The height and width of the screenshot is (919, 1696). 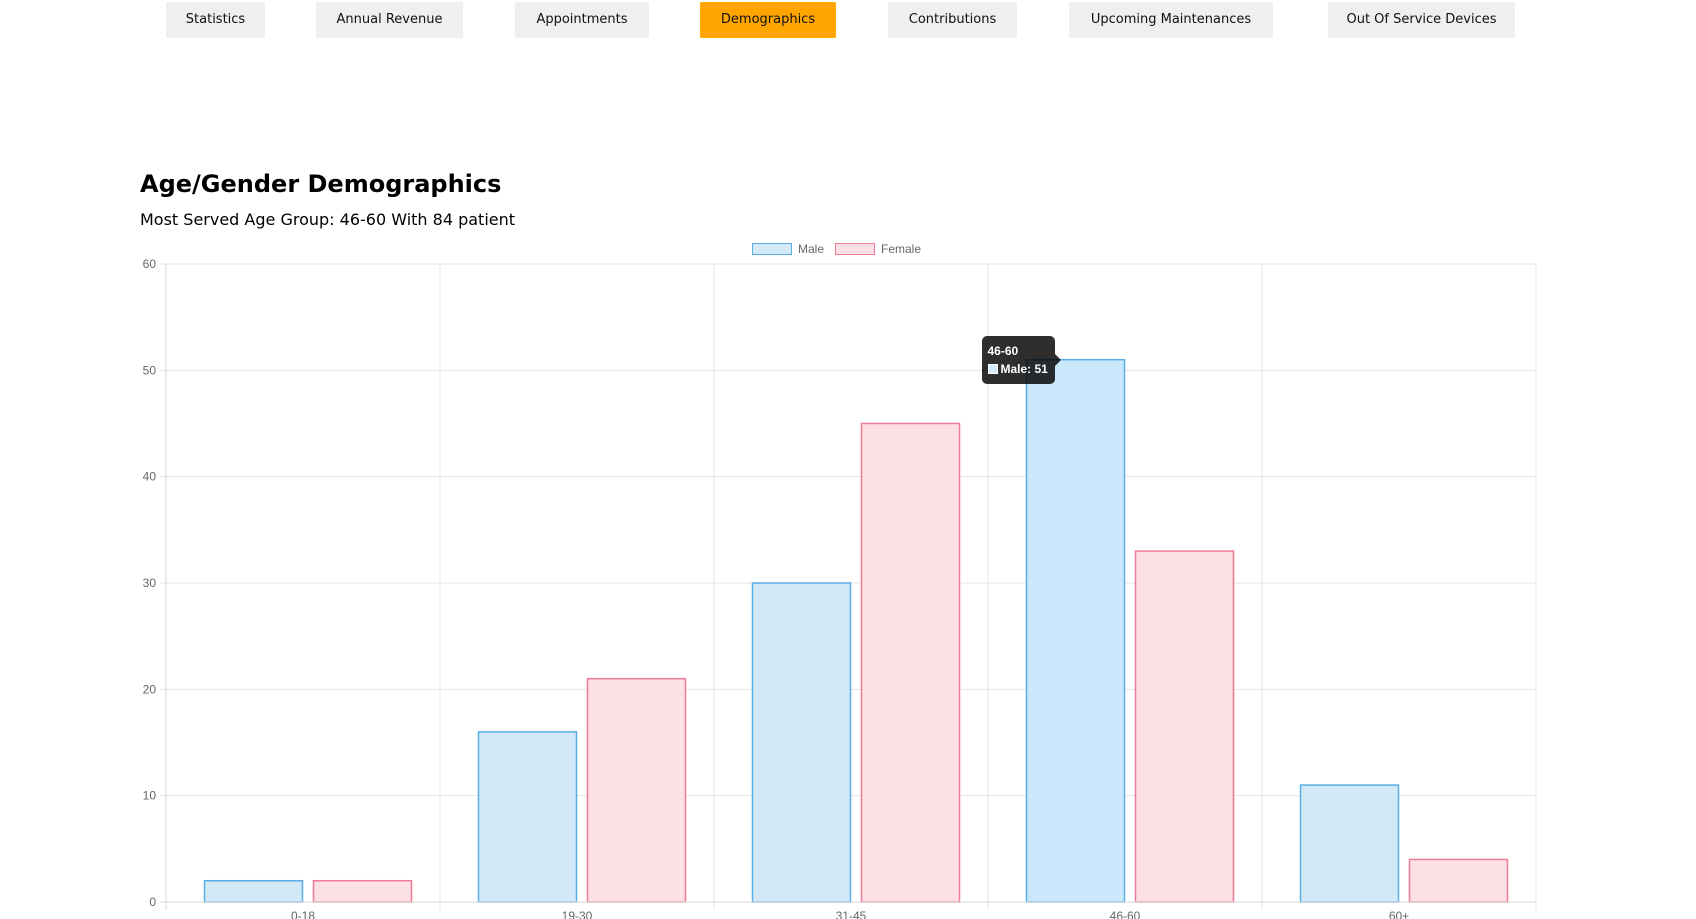 What do you see at coordinates (150, 689) in the screenshot?
I see `y-tick-label-20: 20` at bounding box center [150, 689].